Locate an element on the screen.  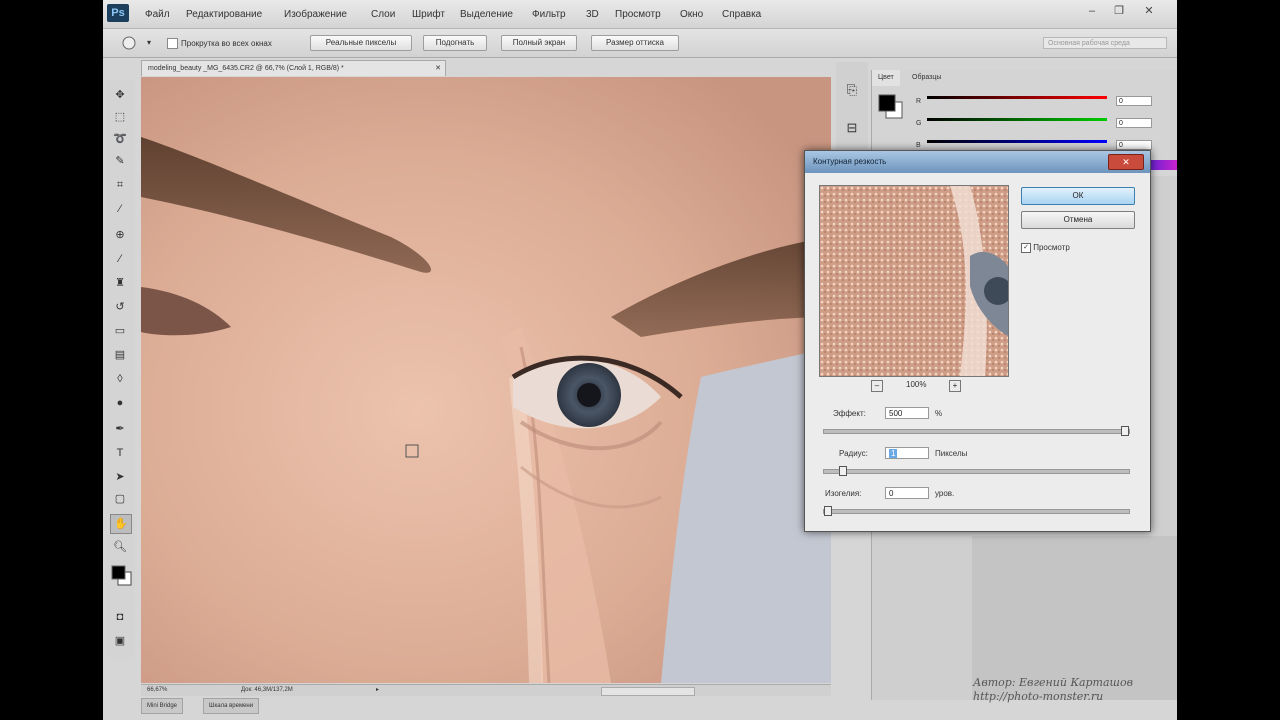
radius-value: 1 is located at coordinates (893, 453).